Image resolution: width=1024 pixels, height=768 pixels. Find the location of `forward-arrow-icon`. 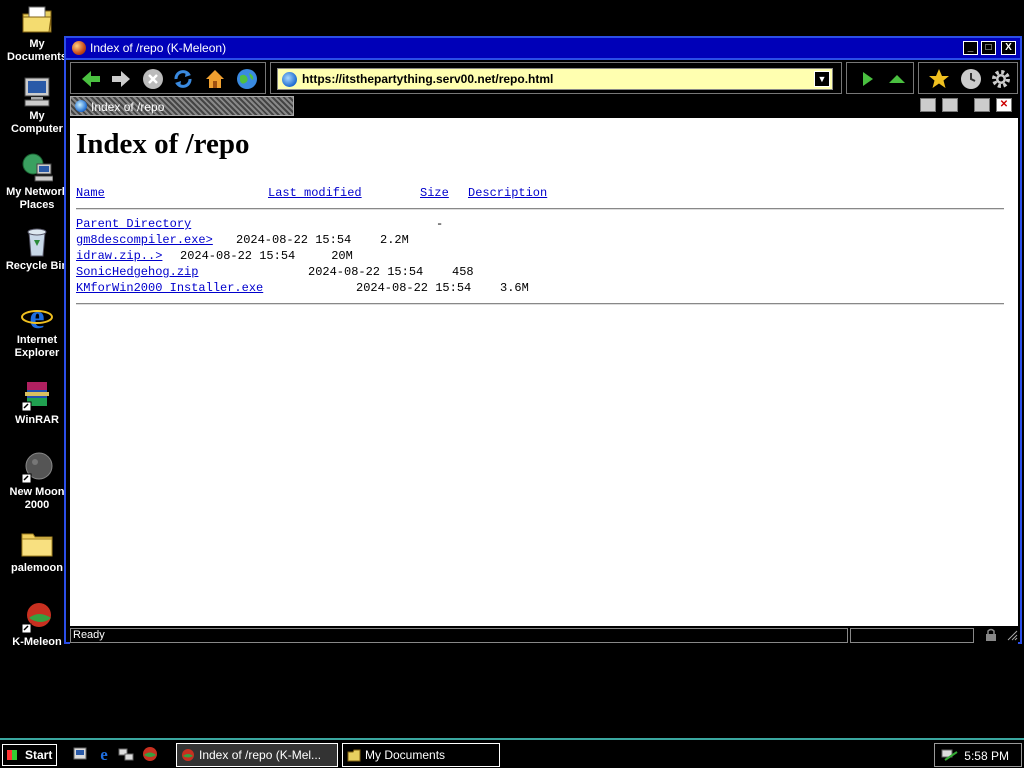

forward-arrow-icon is located at coordinates (121, 79).